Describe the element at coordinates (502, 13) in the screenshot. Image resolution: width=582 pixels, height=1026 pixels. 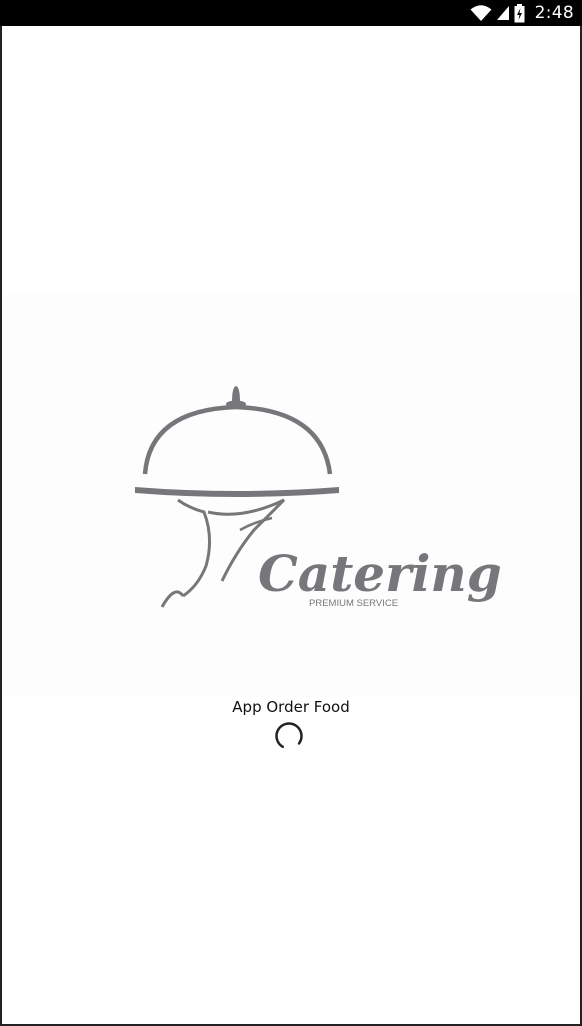
I see `cell-signal-icon` at that location.